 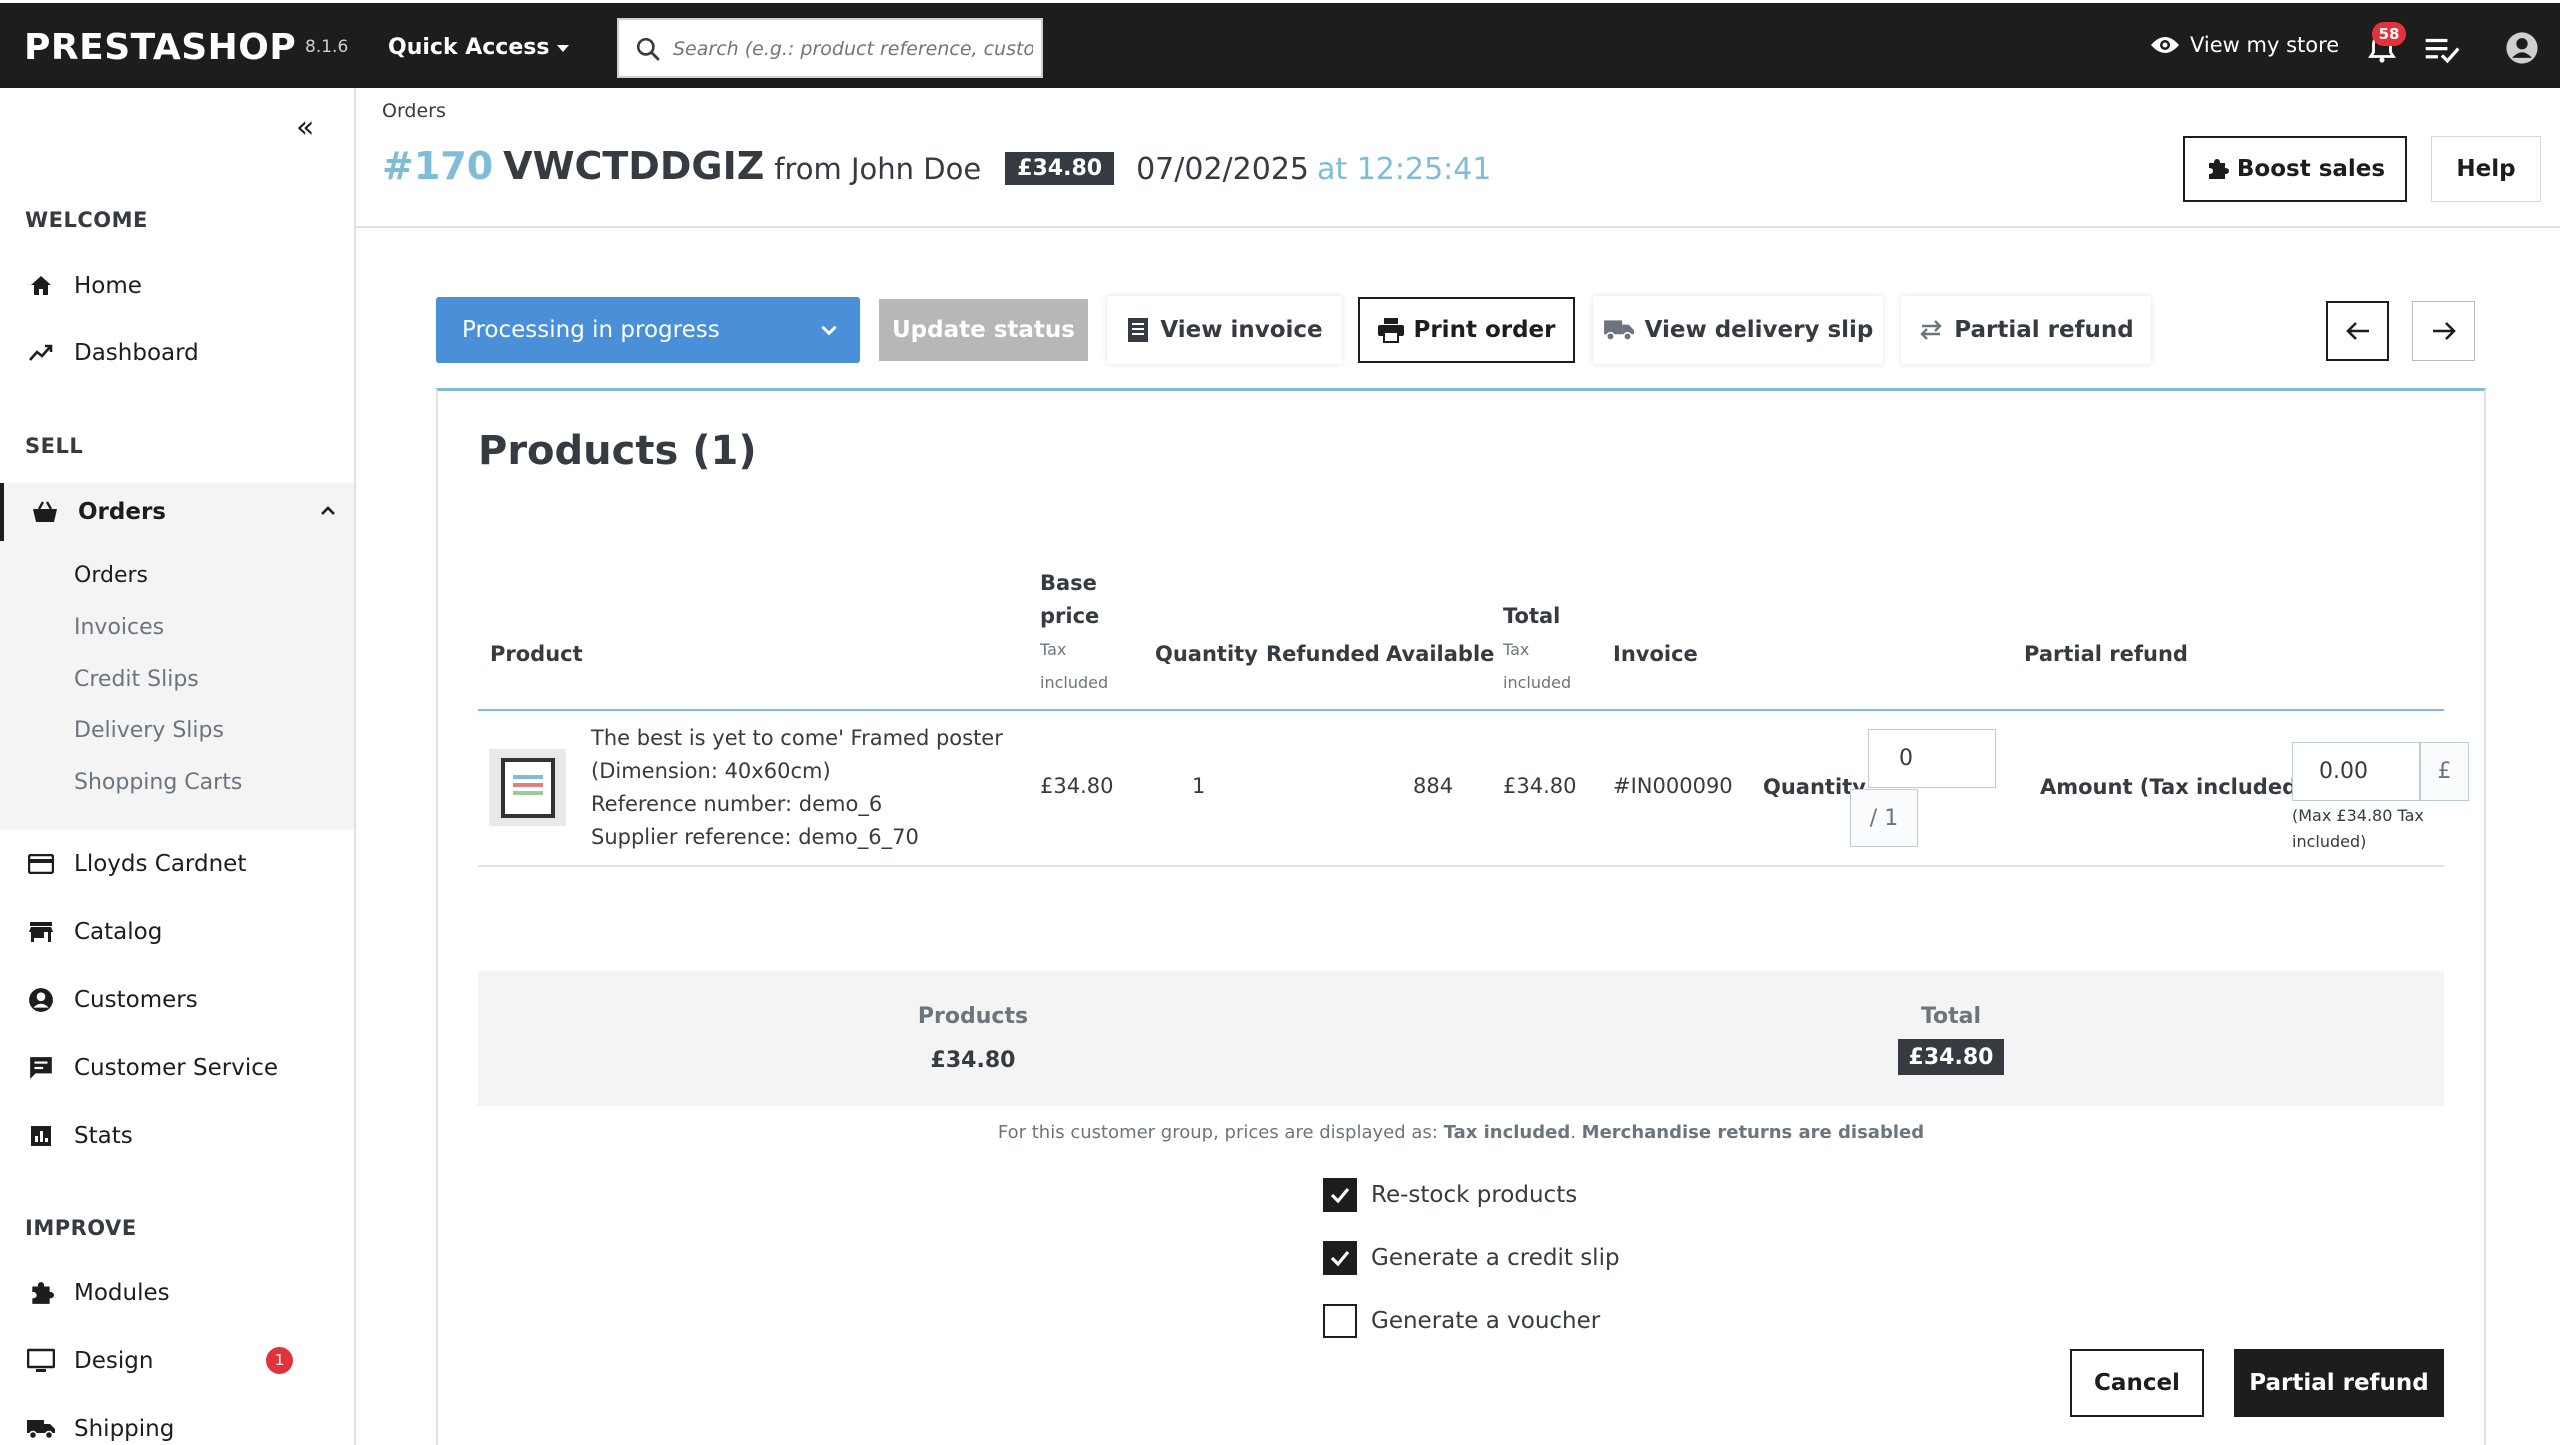 I want to click on generate-voucher-checkbox: Generate a voucher, so click(x=1461, y=1321).